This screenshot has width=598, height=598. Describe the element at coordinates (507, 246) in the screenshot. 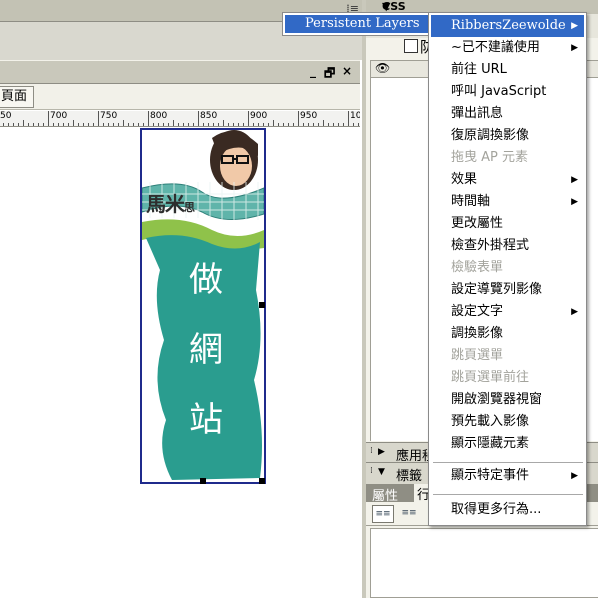

I see `menu-item-check-plugin: 檢查外掛程式` at that location.